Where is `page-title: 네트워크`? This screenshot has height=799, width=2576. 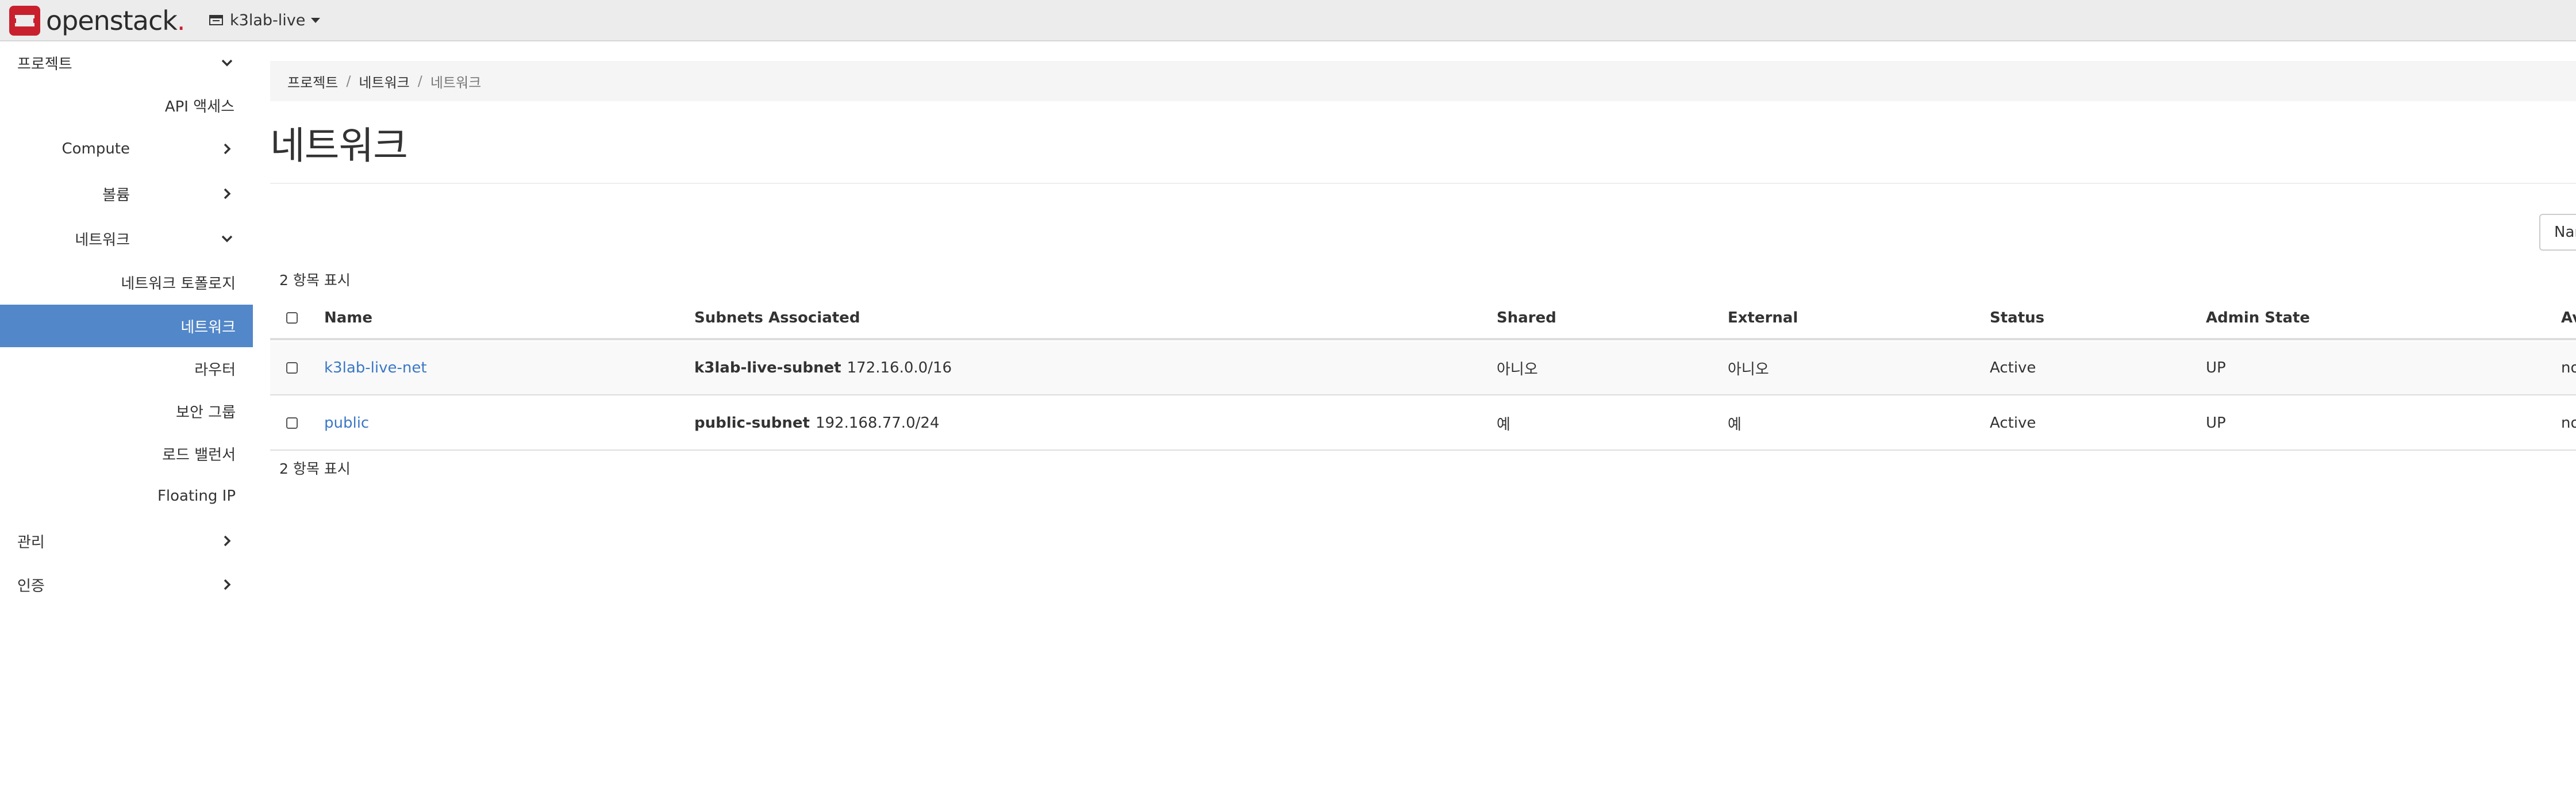 page-title: 네트워크 is located at coordinates (339, 146).